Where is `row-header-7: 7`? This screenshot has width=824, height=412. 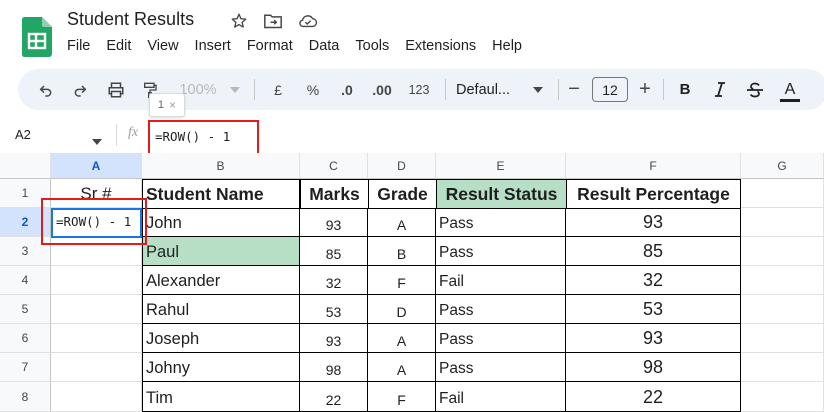
row-header-7: 7 is located at coordinates (25, 367).